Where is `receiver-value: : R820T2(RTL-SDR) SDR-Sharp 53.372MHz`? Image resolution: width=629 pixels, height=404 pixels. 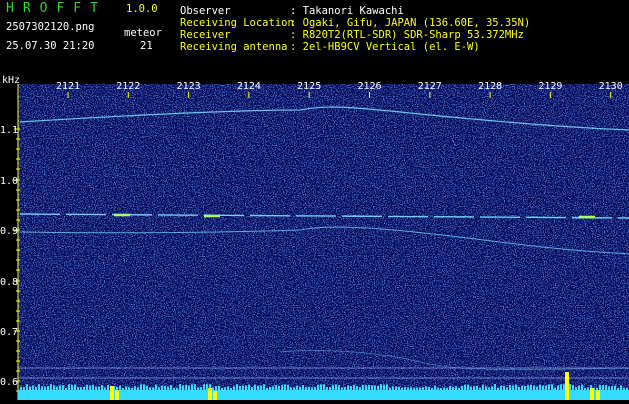 receiver-value: : R820T2(RTL-SDR) SDR-Sharp 53.372MHz is located at coordinates (407, 35).